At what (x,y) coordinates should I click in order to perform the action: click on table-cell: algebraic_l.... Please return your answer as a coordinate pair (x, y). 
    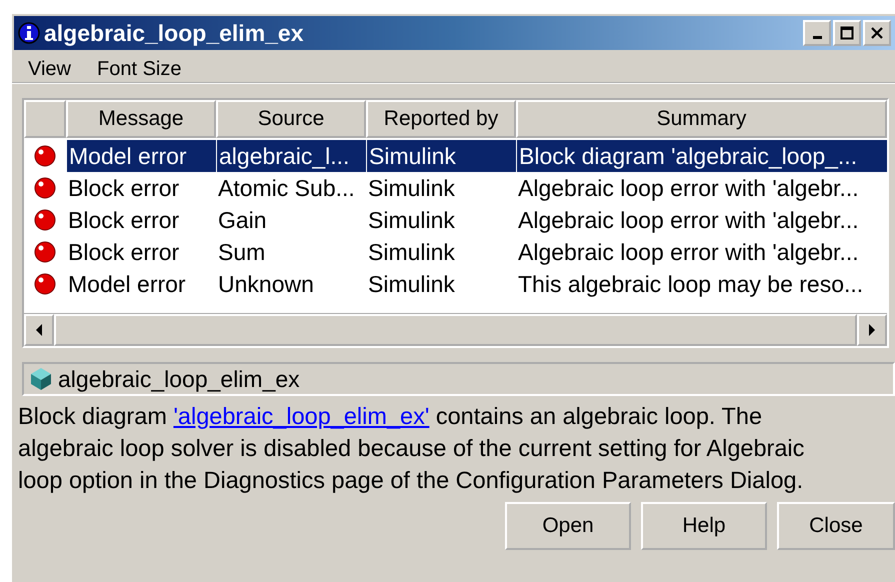
    Looking at the image, I should click on (291, 156).